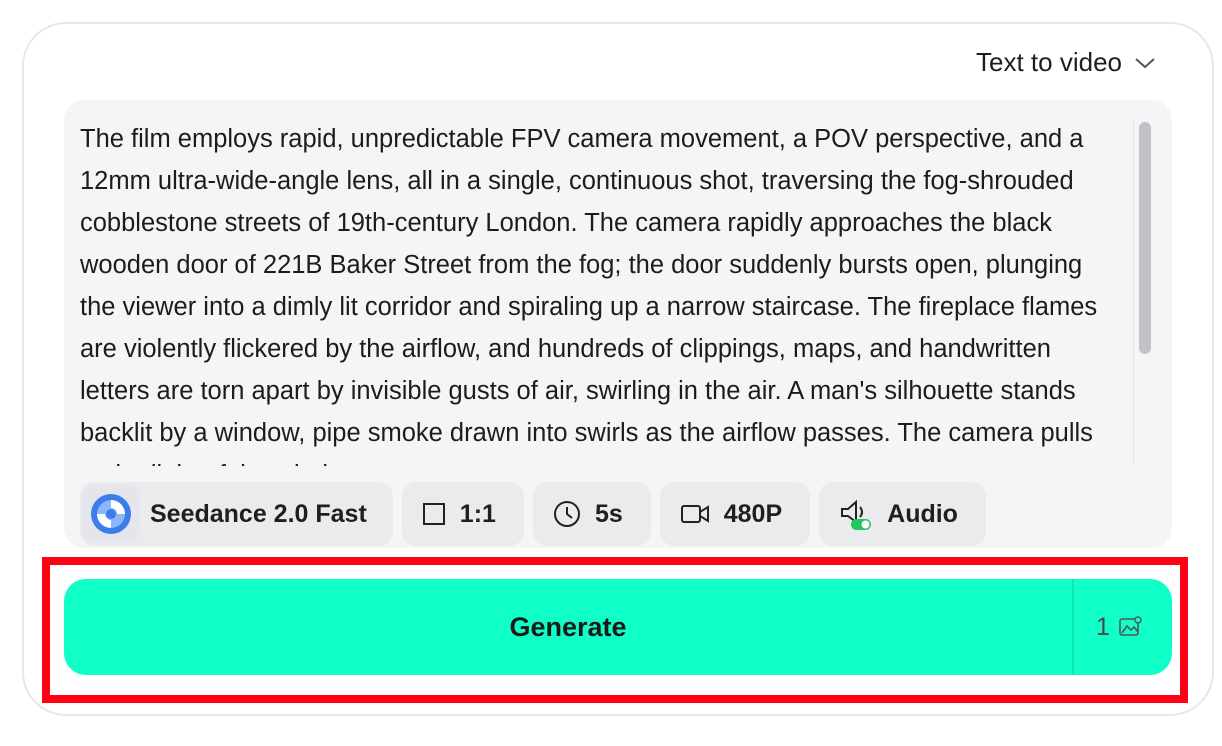 This screenshot has height=746, width=1222. What do you see at coordinates (591, 514) in the screenshot?
I see `duration-selector: 5s` at bounding box center [591, 514].